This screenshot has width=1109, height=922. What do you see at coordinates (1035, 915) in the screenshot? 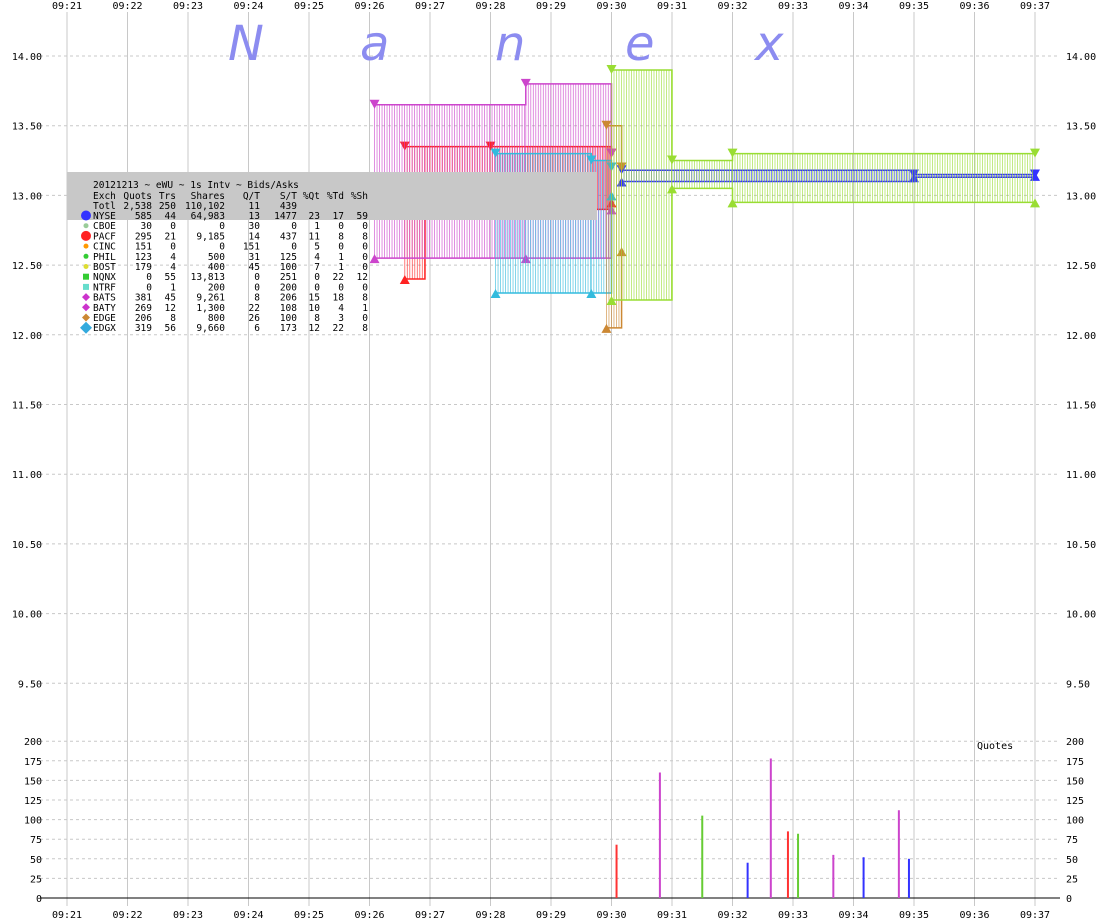
I see `x-tick-label: 09:37` at bounding box center [1035, 915].